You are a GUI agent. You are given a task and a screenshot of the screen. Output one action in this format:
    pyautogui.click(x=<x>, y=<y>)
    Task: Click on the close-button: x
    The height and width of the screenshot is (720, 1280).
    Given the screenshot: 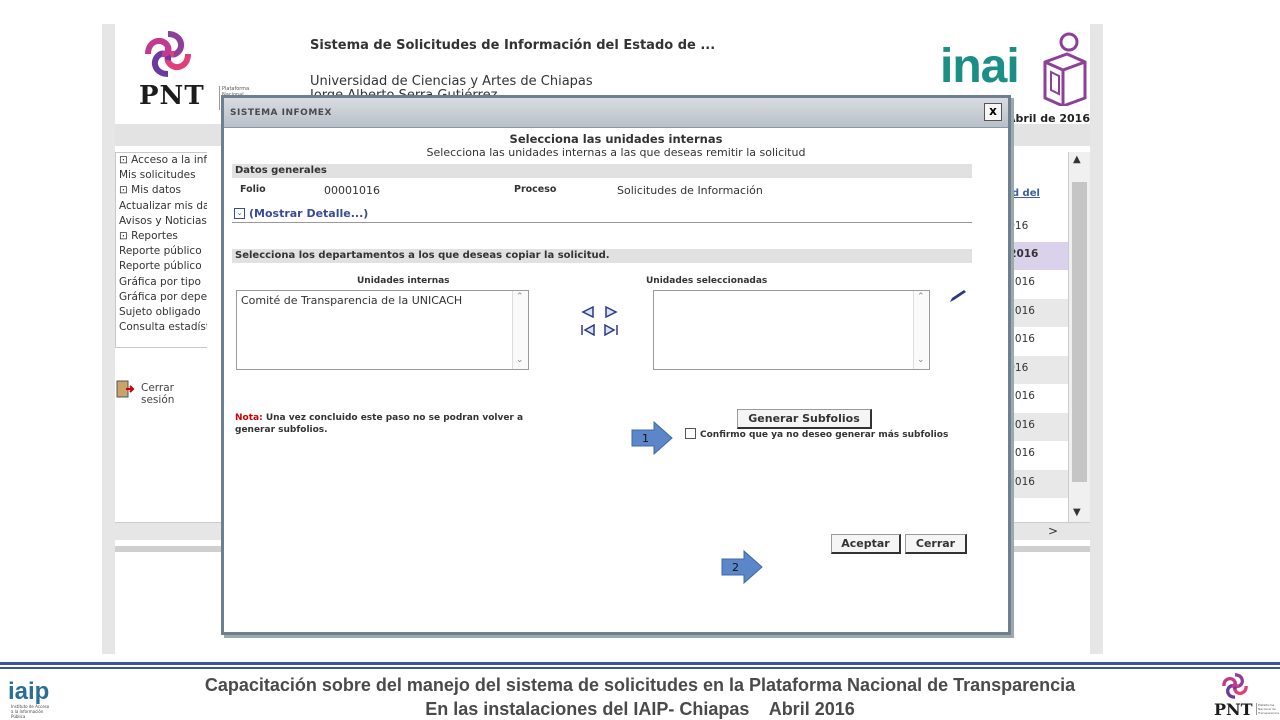 What is the action you would take?
    pyautogui.click(x=993, y=112)
    